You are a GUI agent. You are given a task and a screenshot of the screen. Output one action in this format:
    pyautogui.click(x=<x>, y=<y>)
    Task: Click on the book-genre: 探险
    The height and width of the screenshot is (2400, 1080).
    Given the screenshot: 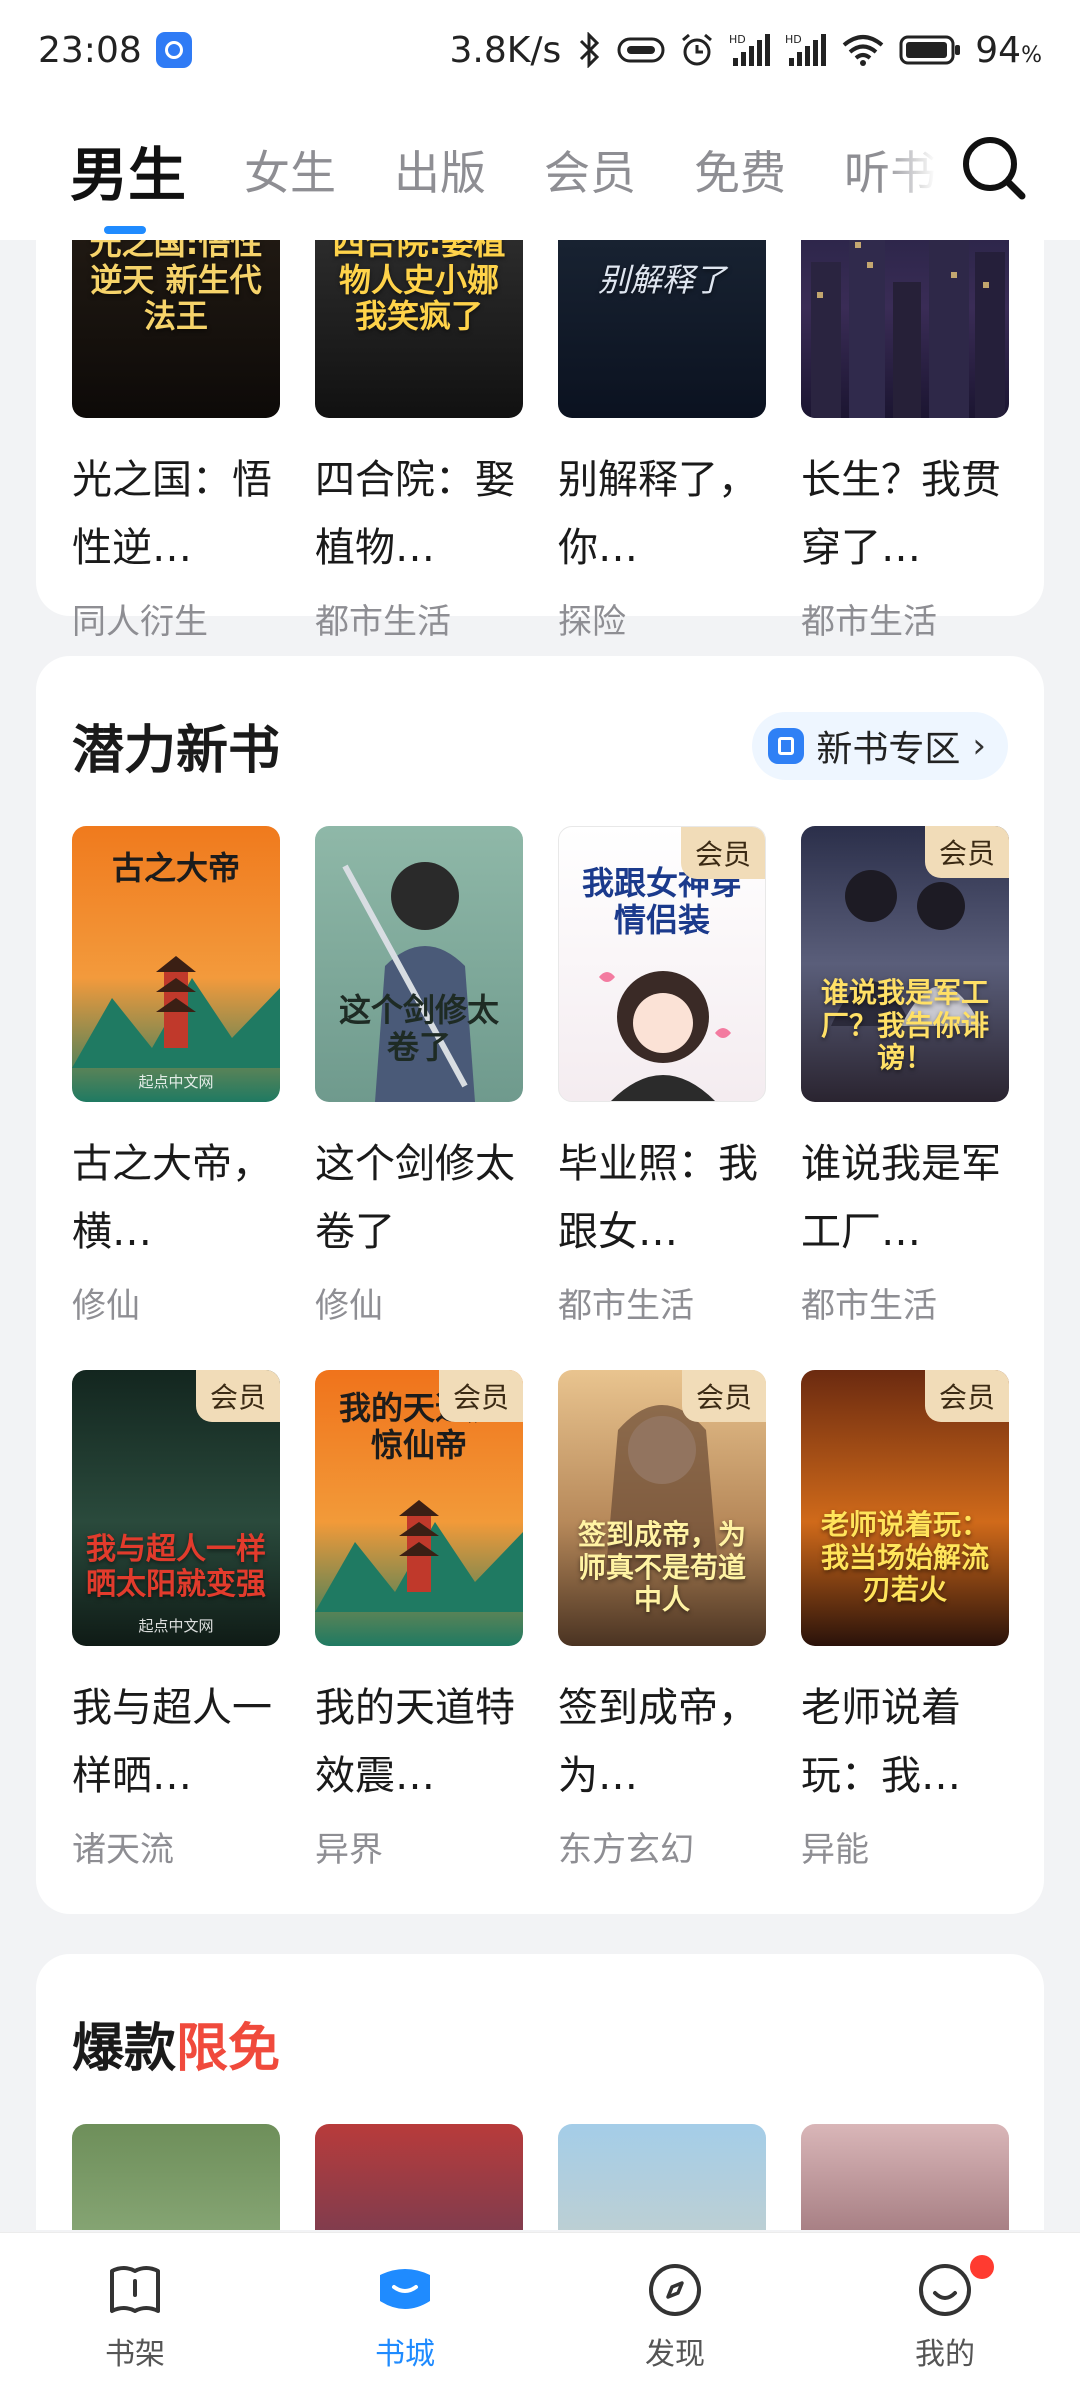 What is the action you would take?
    pyautogui.click(x=592, y=622)
    